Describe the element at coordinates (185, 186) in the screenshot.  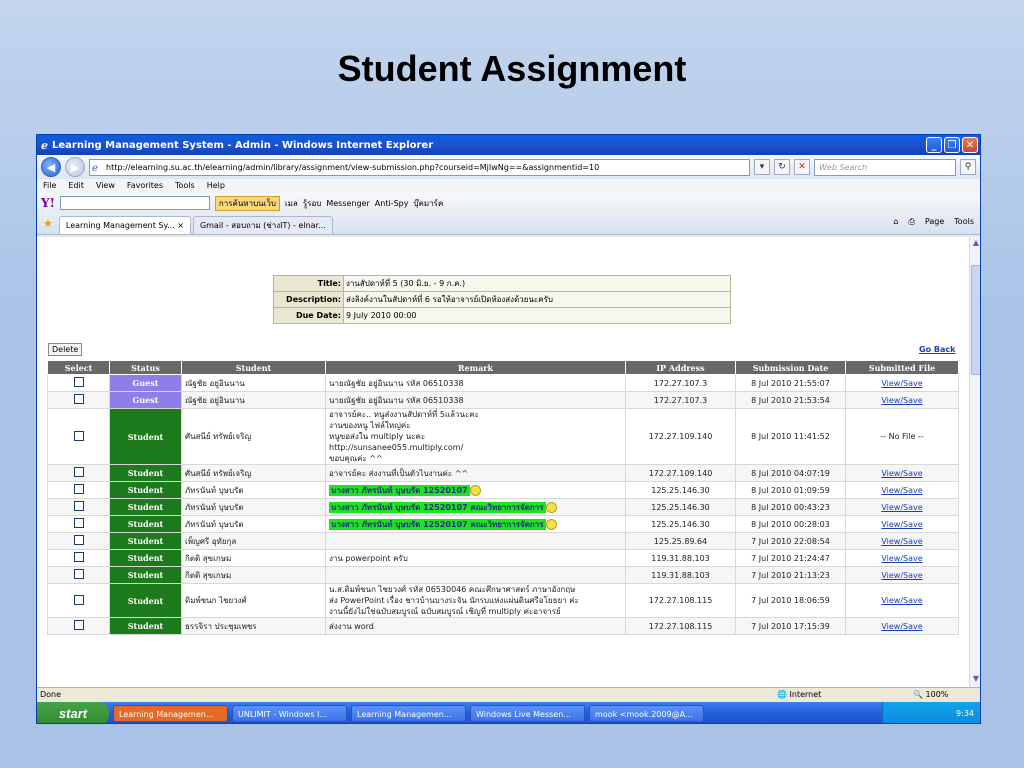
I see `menu-tools: Tools` at that location.